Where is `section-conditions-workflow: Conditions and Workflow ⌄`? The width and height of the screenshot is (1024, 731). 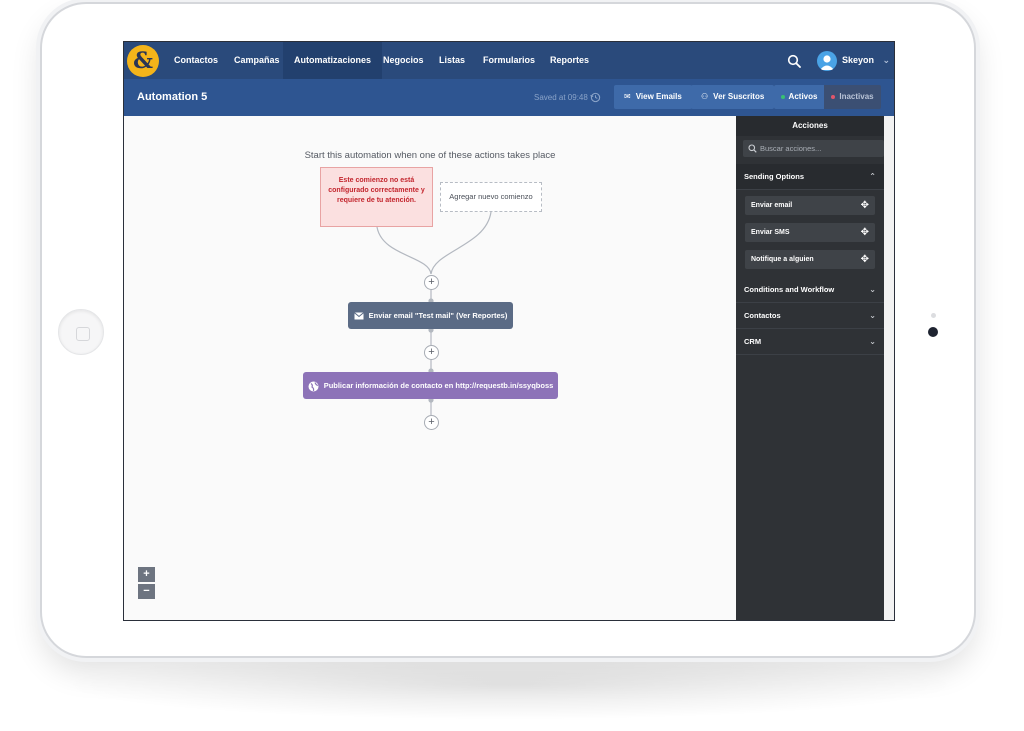
section-conditions-workflow: Conditions and Workflow ⌄ is located at coordinates (810, 290).